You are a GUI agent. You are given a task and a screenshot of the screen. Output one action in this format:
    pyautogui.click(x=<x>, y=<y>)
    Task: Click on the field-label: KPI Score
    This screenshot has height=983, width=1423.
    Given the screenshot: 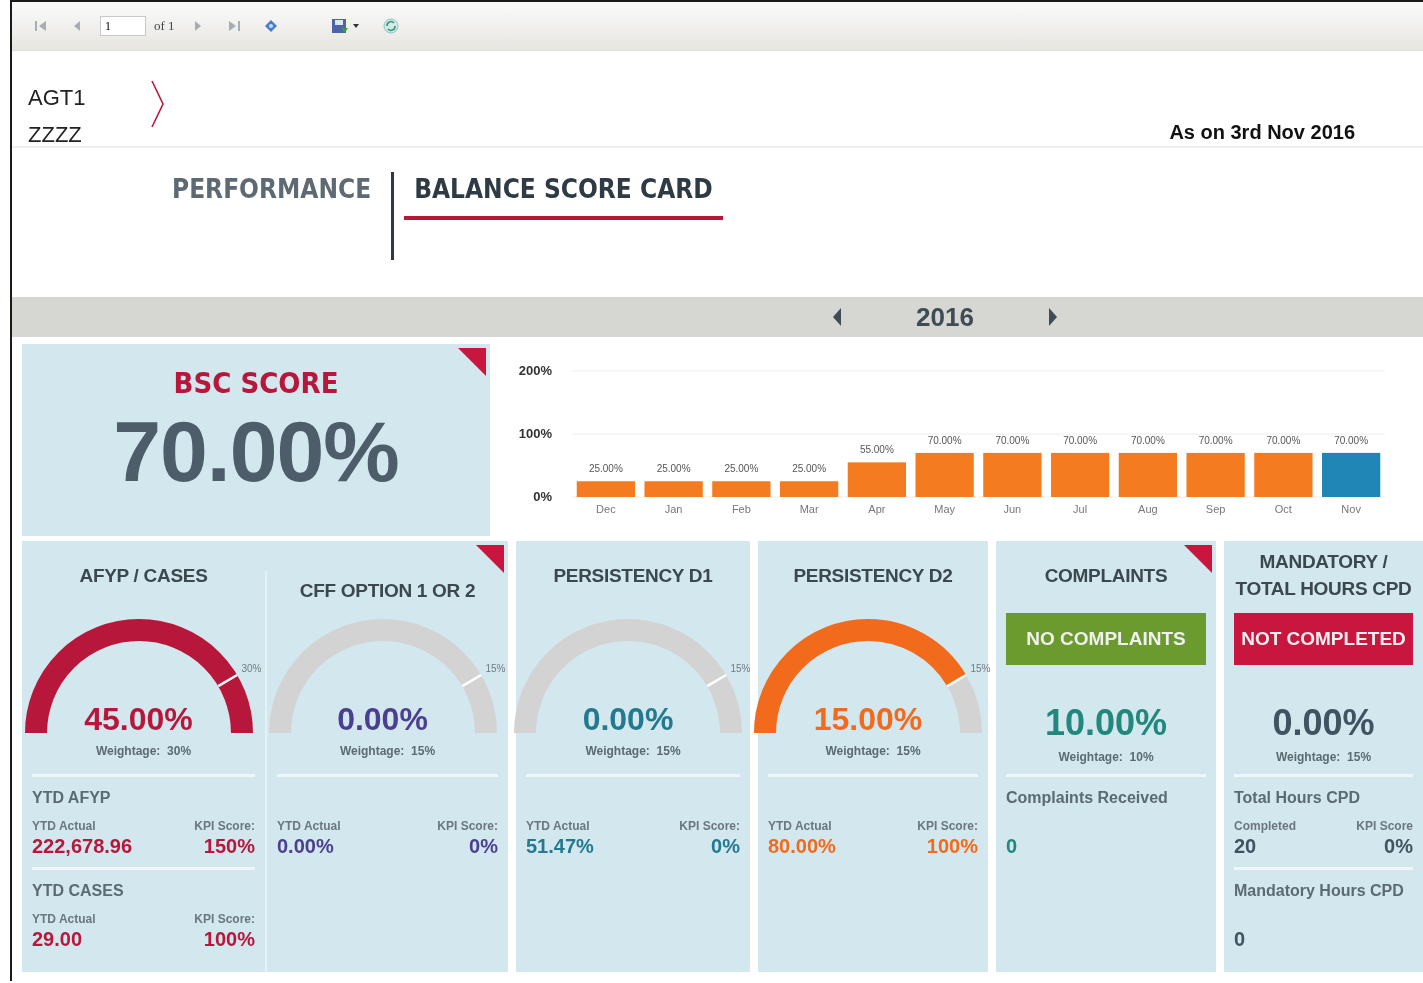 What is the action you would take?
    pyautogui.click(x=1384, y=826)
    